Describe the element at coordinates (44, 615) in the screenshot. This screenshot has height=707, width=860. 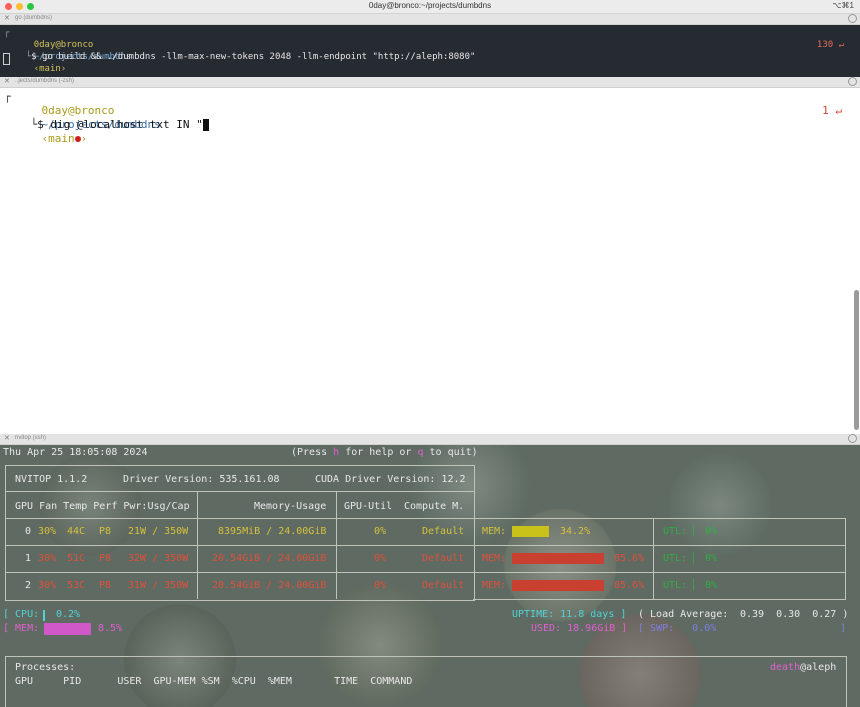
I see `cpu-bar` at that location.